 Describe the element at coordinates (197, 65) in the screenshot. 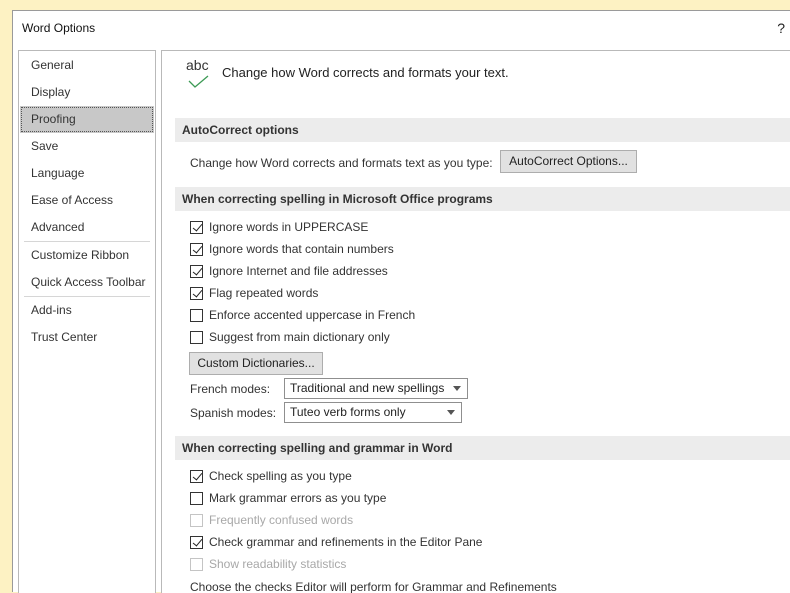

I see `abc-icon-text: abc` at that location.